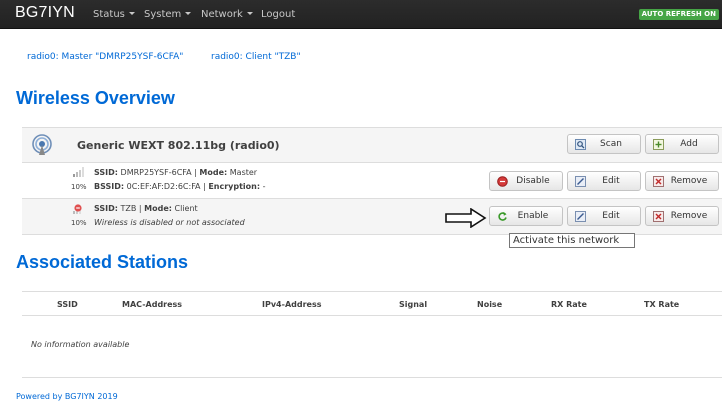 The image size is (722, 401). What do you see at coordinates (67, 396) in the screenshot?
I see `footer-link: Powered by BG7IYN 2019` at bounding box center [67, 396].